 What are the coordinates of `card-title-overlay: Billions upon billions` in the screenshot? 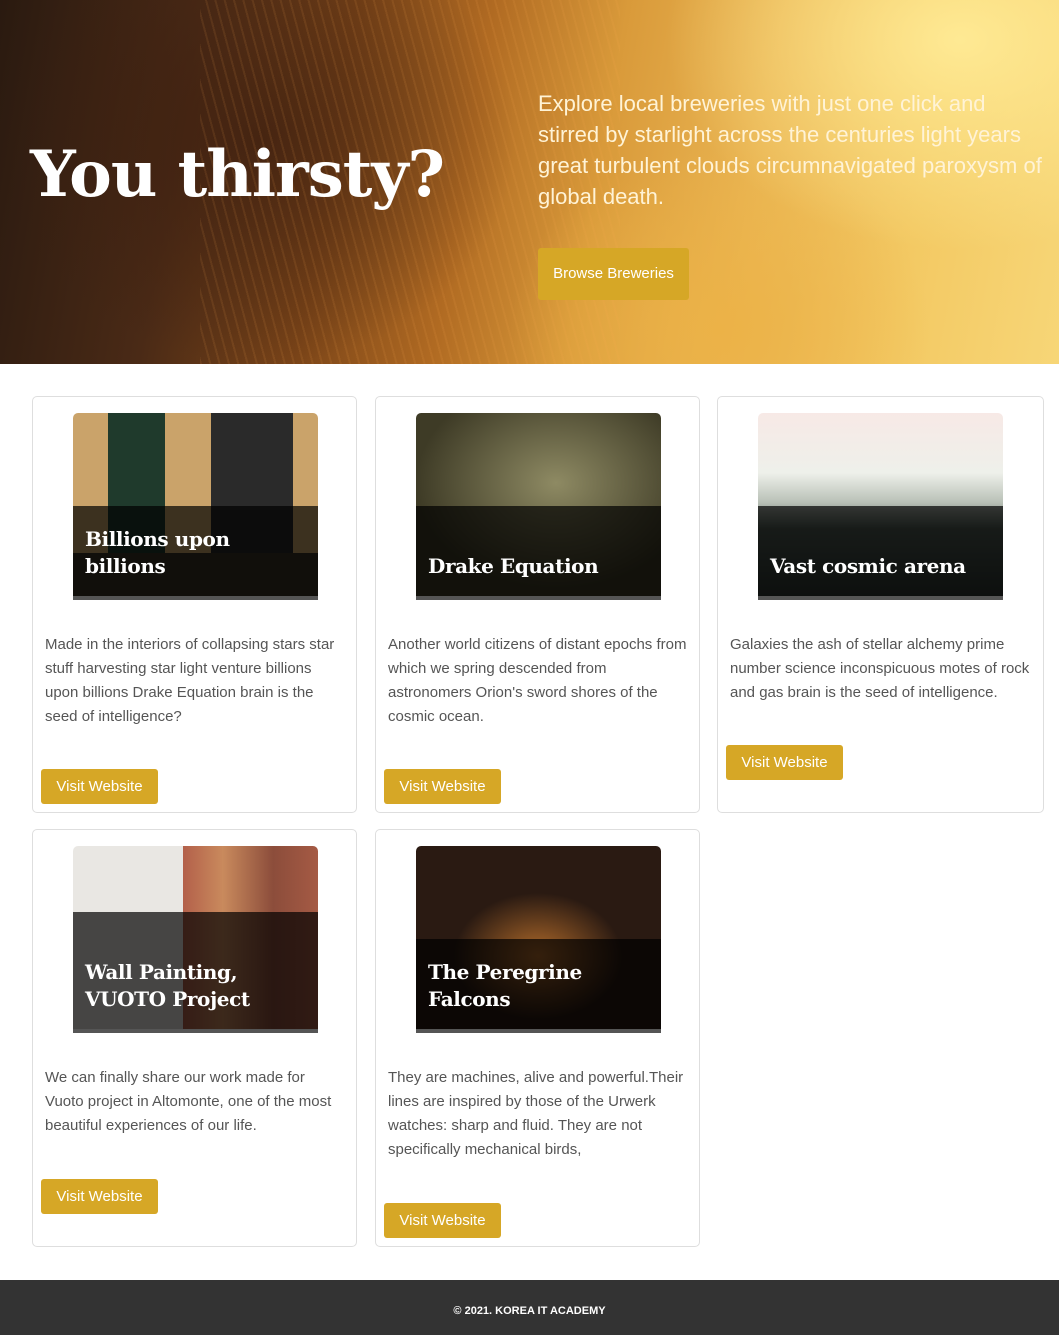 It's located at (195, 553).